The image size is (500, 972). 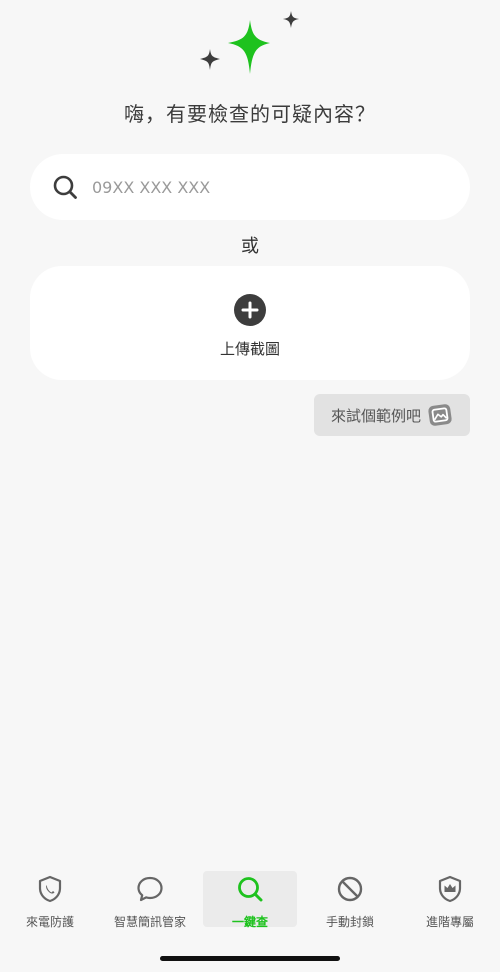 I want to click on try-example-button: 來試個範例吧, so click(x=392, y=415).